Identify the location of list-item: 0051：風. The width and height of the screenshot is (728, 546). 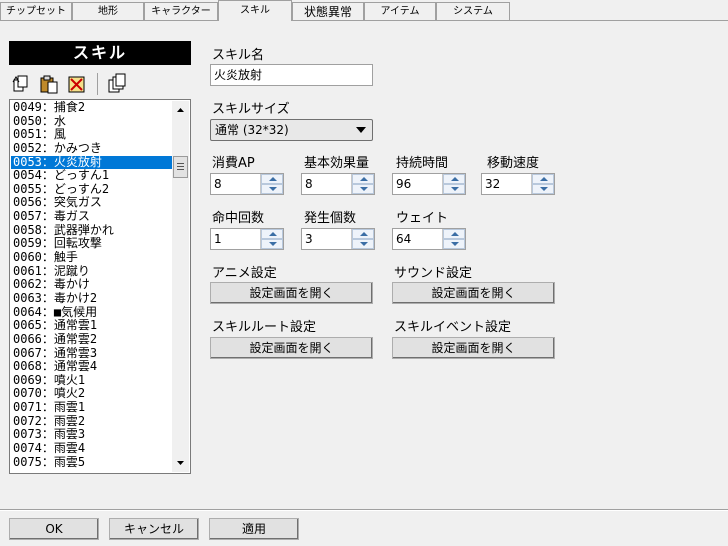
(92, 135).